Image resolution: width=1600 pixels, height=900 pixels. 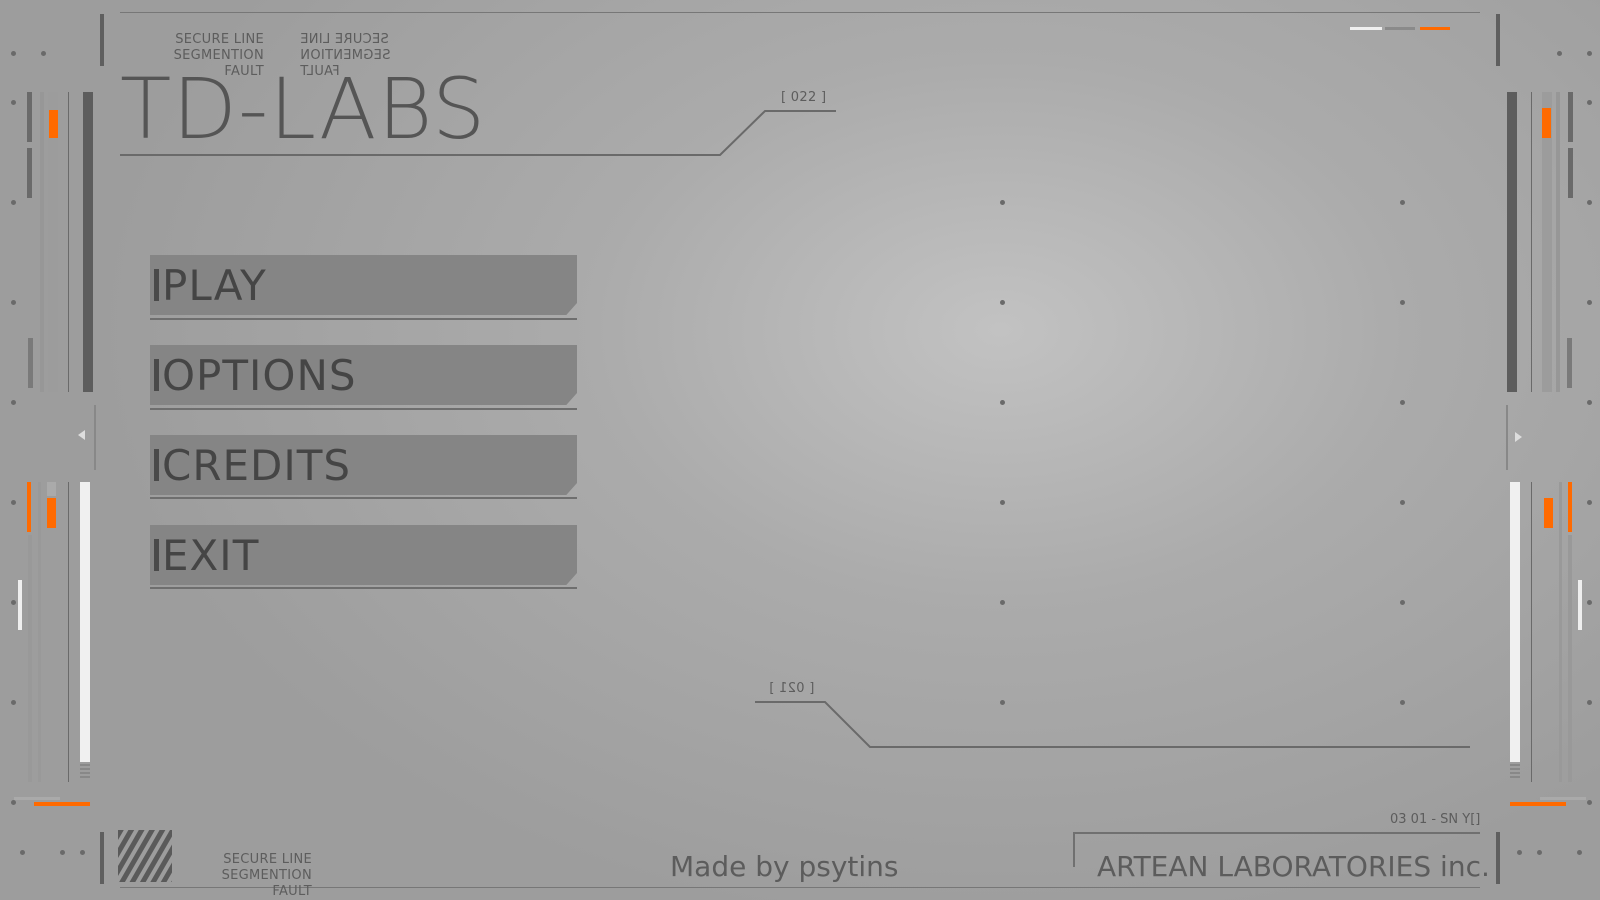 I want to click on hatched-logo, so click(x=145, y=856).